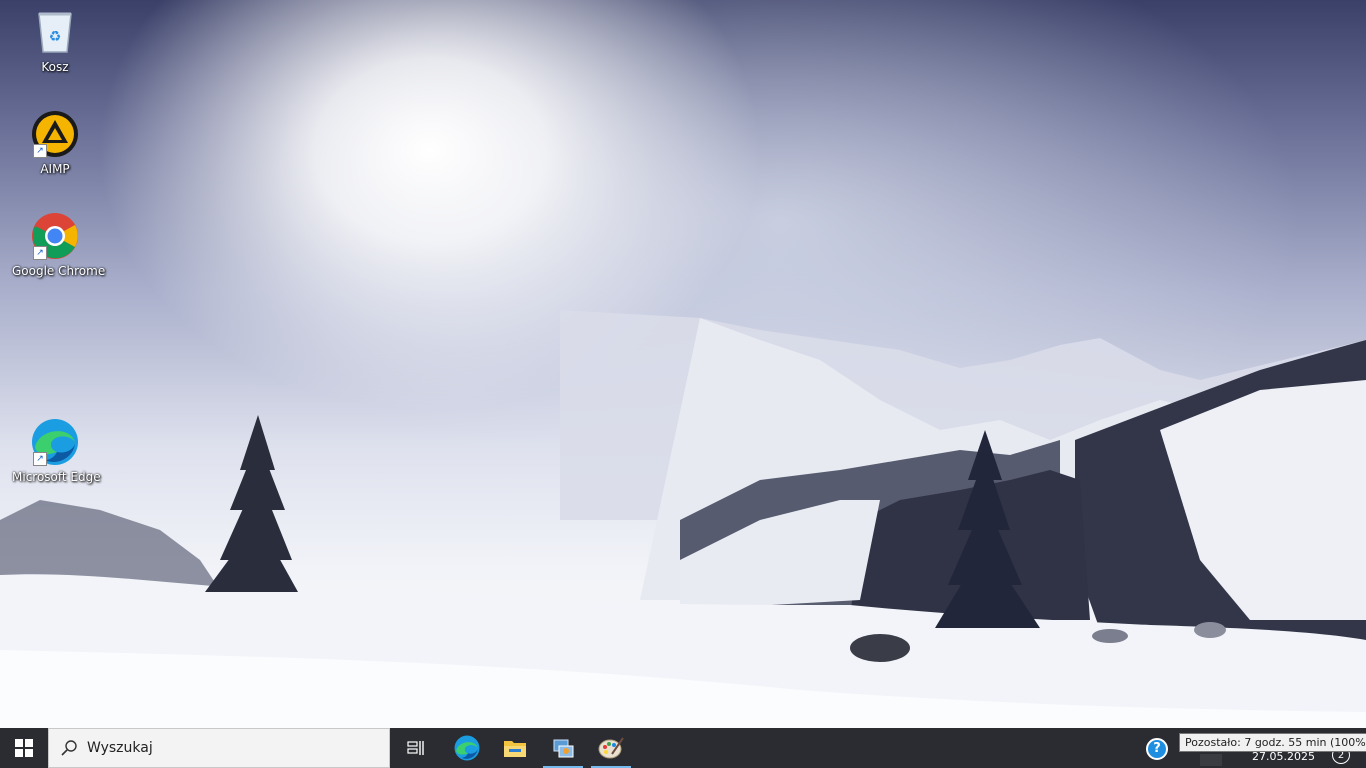 The width and height of the screenshot is (1366, 768). What do you see at coordinates (56, 477) in the screenshot?
I see `desktop-icon-label: Microsoft Edge` at bounding box center [56, 477].